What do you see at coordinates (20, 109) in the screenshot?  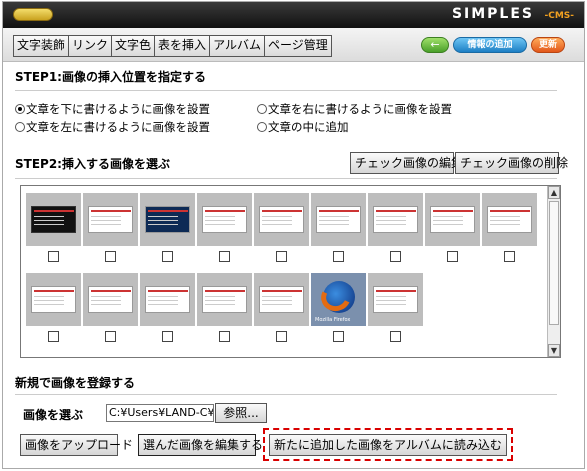 I see `radio-dot-selected` at bounding box center [20, 109].